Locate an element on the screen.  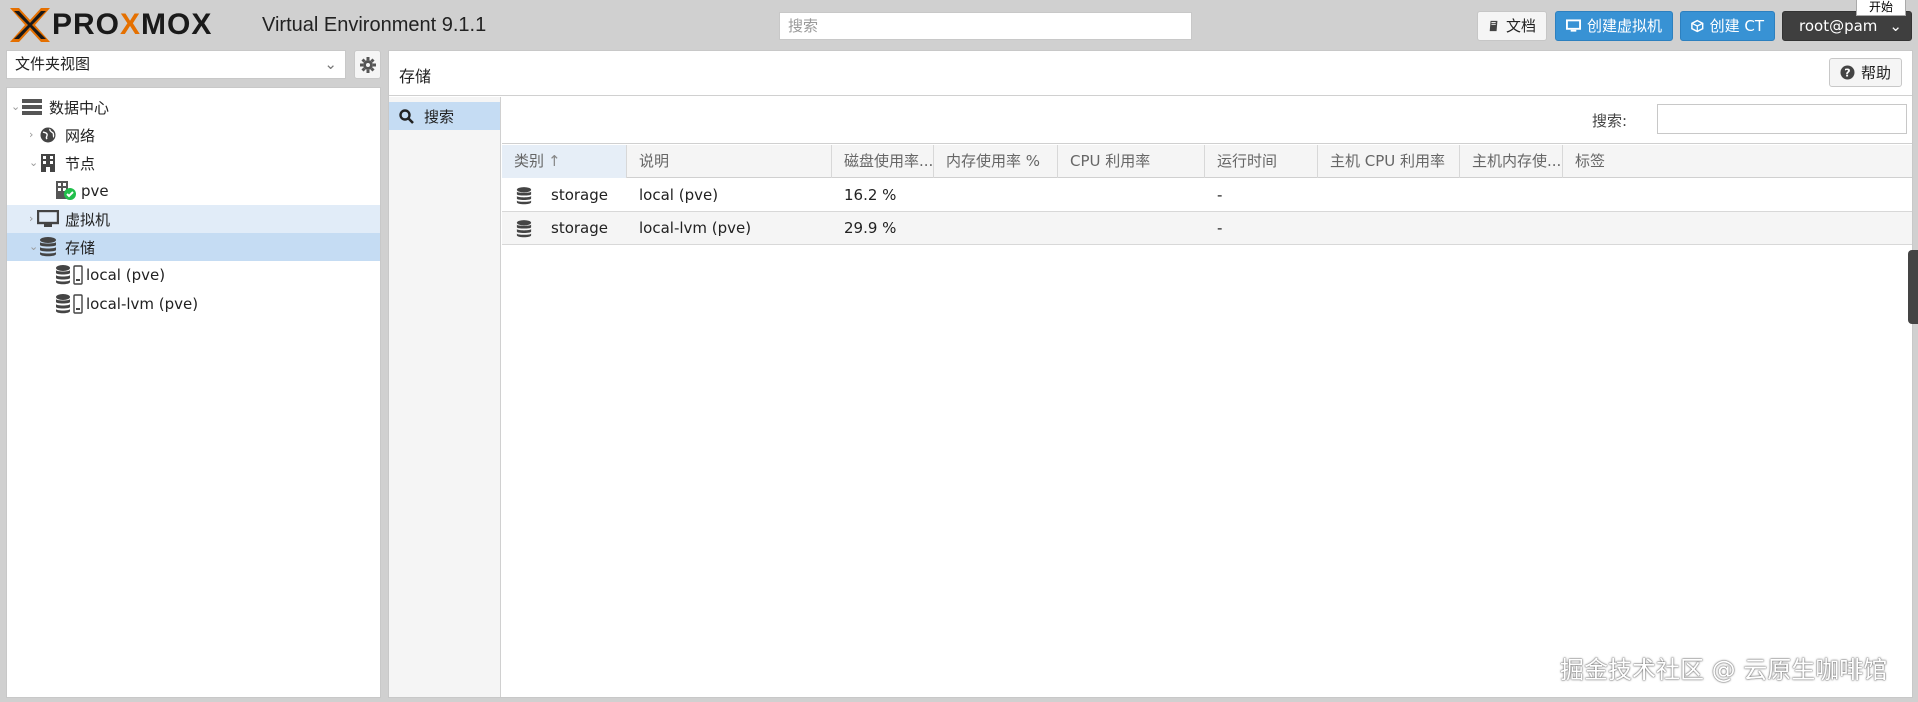
tree-item-local-lvm: local-lvm (pve) is located at coordinates (193, 304).